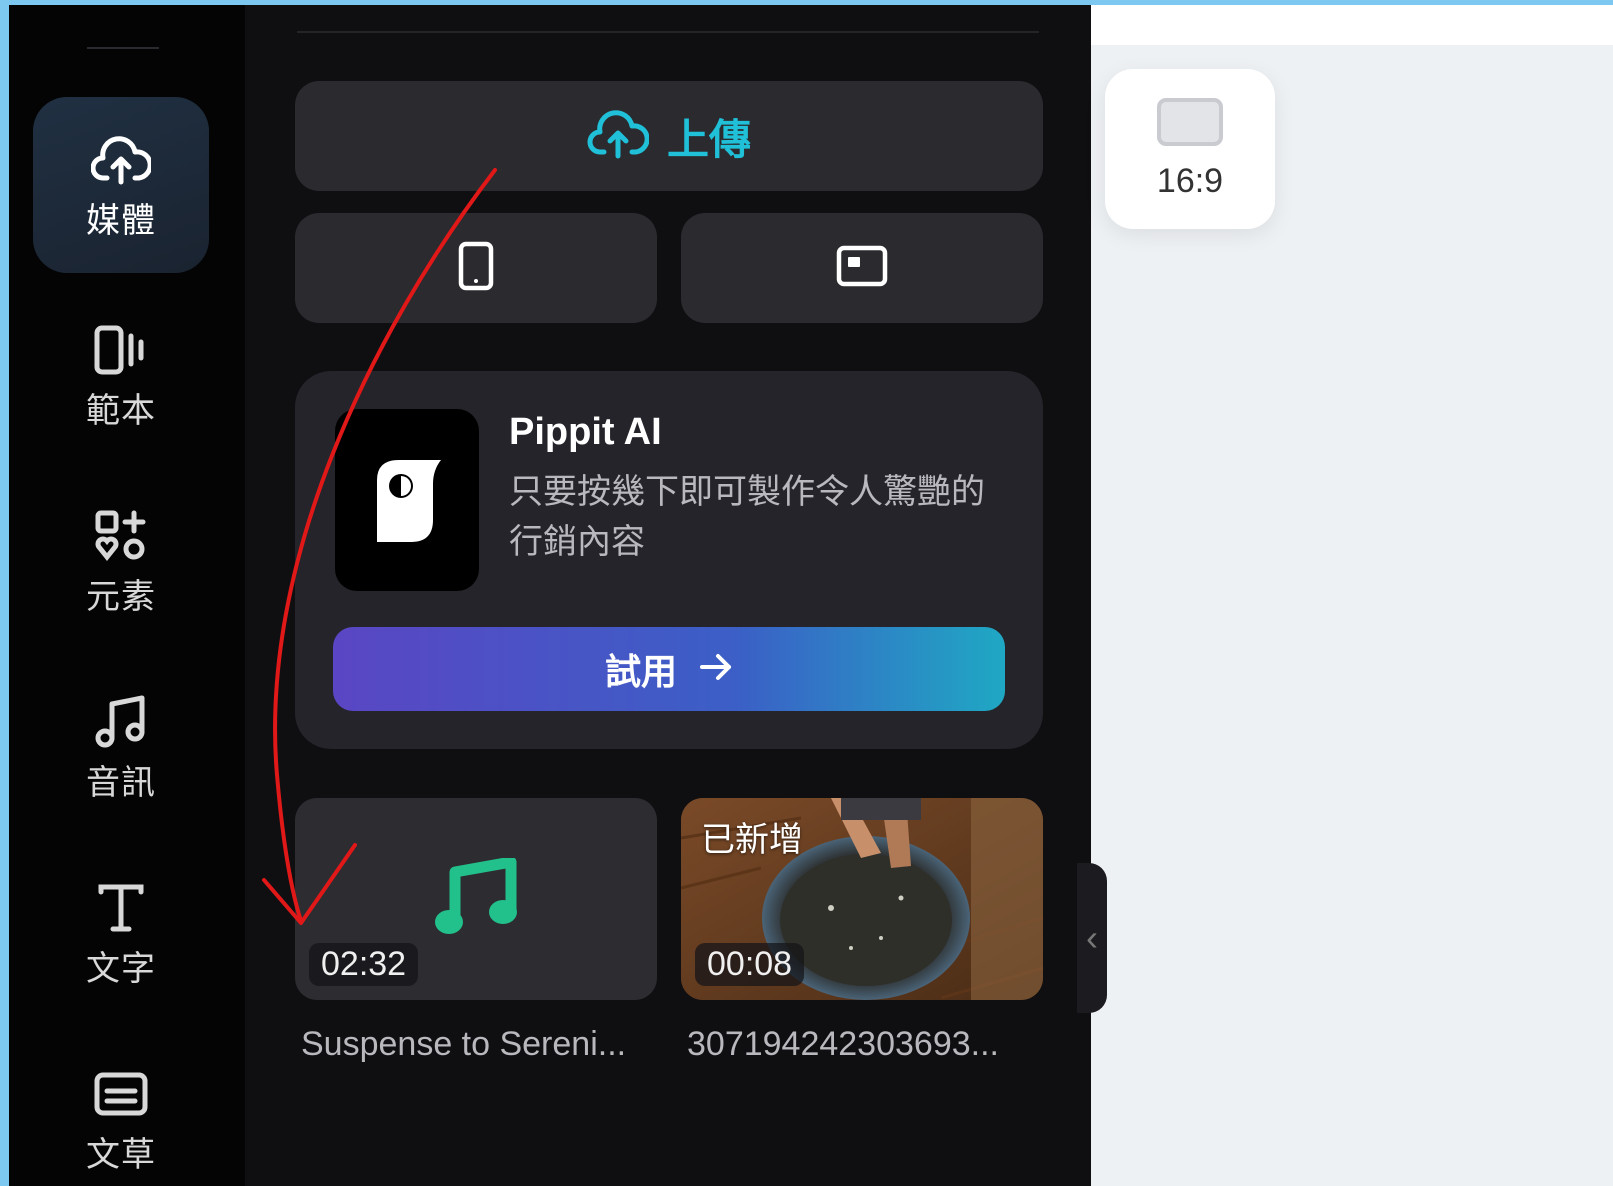  What do you see at coordinates (747, 517) in the screenshot?
I see `ai-card-description: 只要按幾下即可製作令人驚艷的行銷內容` at bounding box center [747, 517].